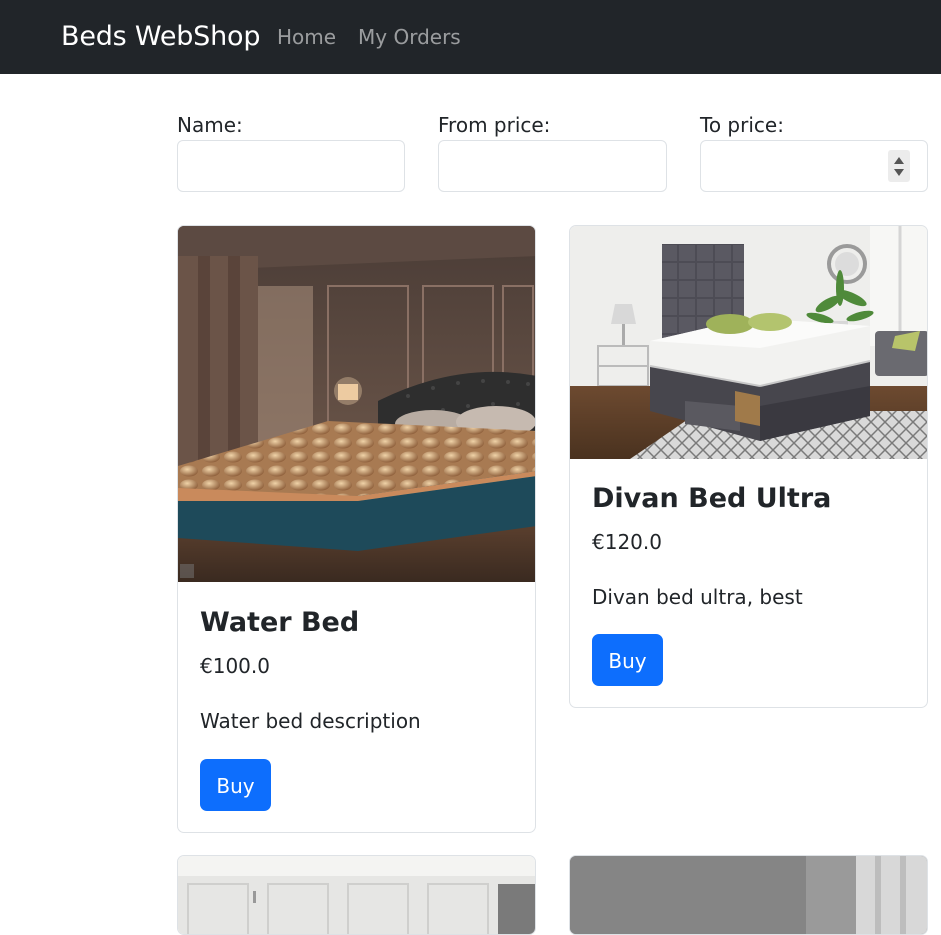 The width and height of the screenshot is (941, 935). Describe the element at coordinates (235, 666) in the screenshot. I see `product-price: €100.0` at that location.